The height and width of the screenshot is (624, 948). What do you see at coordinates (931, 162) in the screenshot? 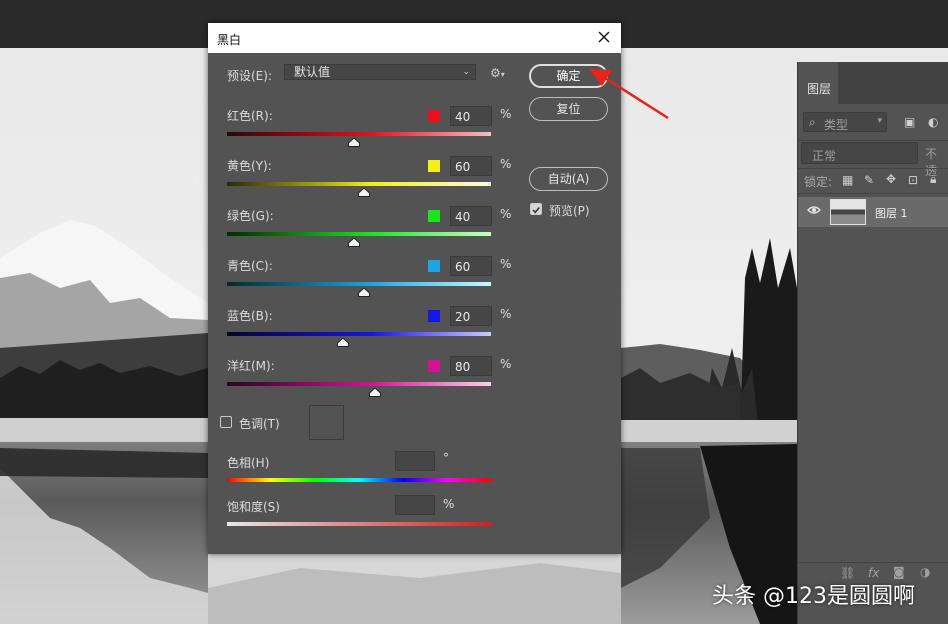
I see `opacity-label: 不透` at bounding box center [931, 162].